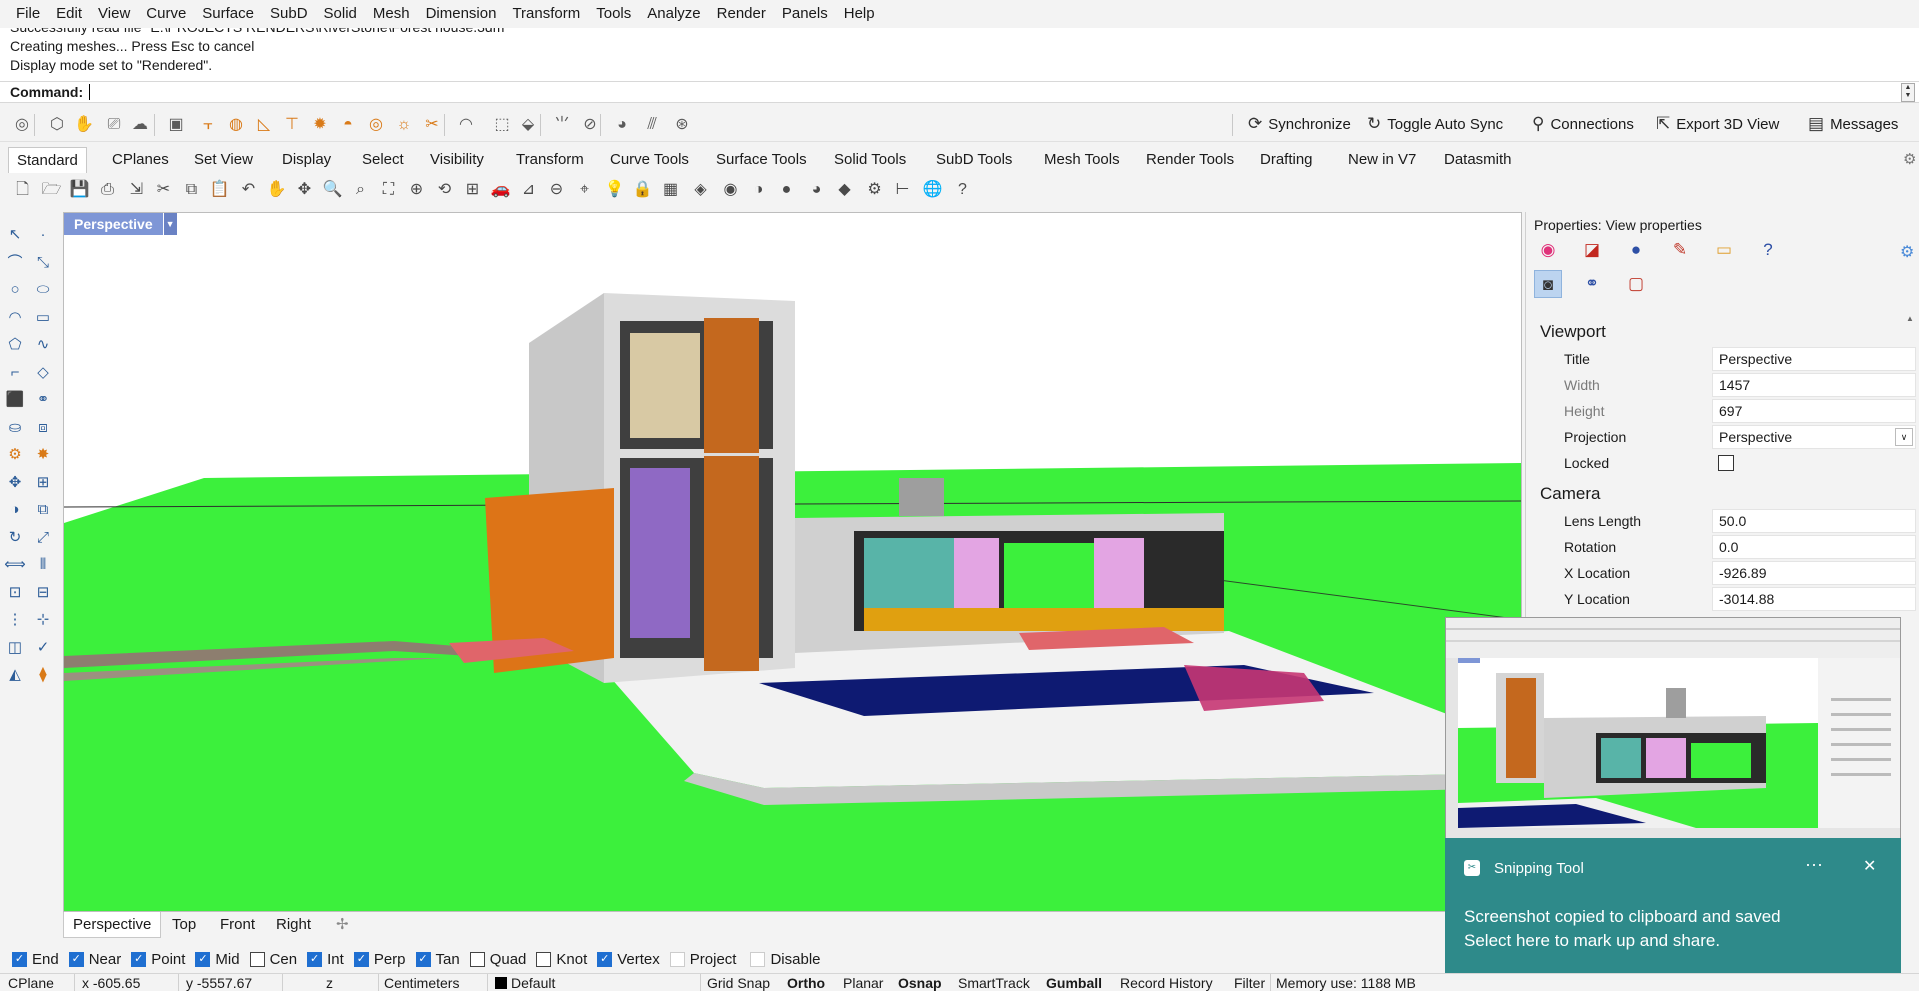  I want to click on polyline-icon: ⌒, so click(15, 263).